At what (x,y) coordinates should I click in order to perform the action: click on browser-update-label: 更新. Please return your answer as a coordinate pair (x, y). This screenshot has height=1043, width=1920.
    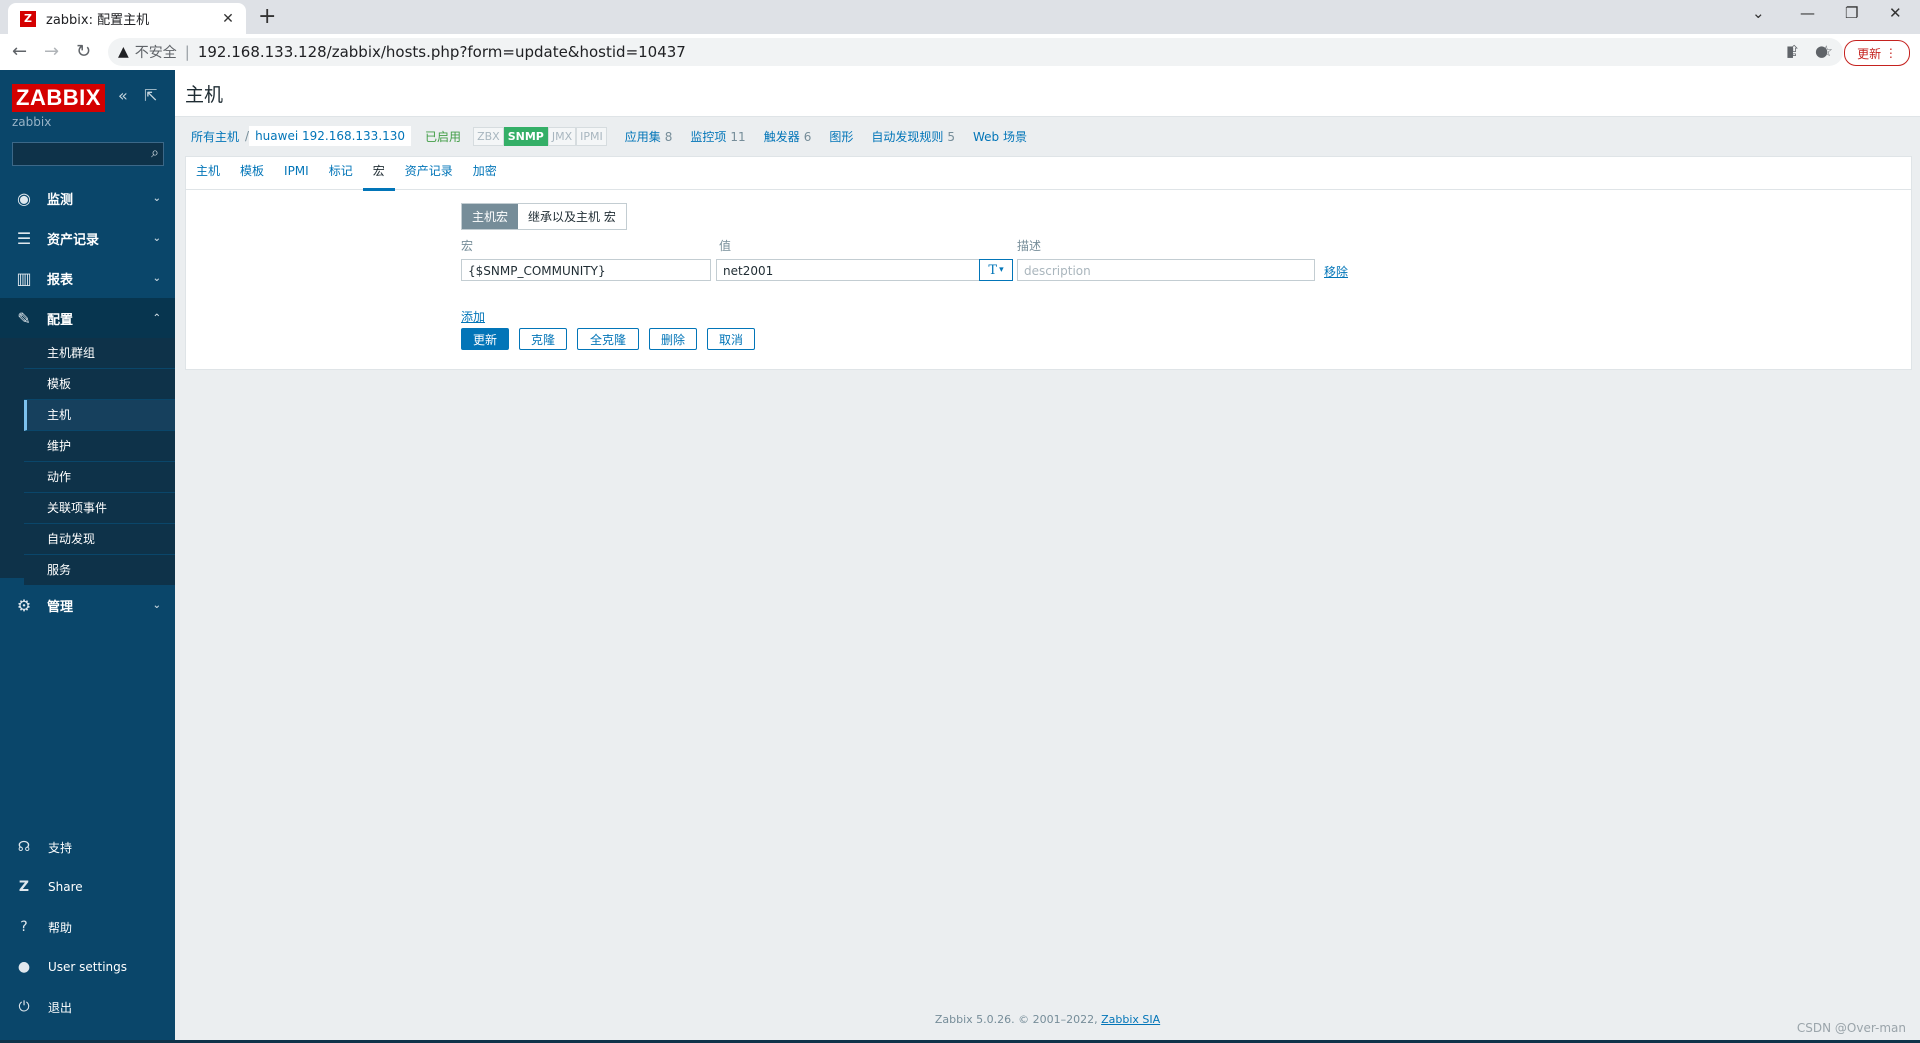
    Looking at the image, I should click on (1869, 53).